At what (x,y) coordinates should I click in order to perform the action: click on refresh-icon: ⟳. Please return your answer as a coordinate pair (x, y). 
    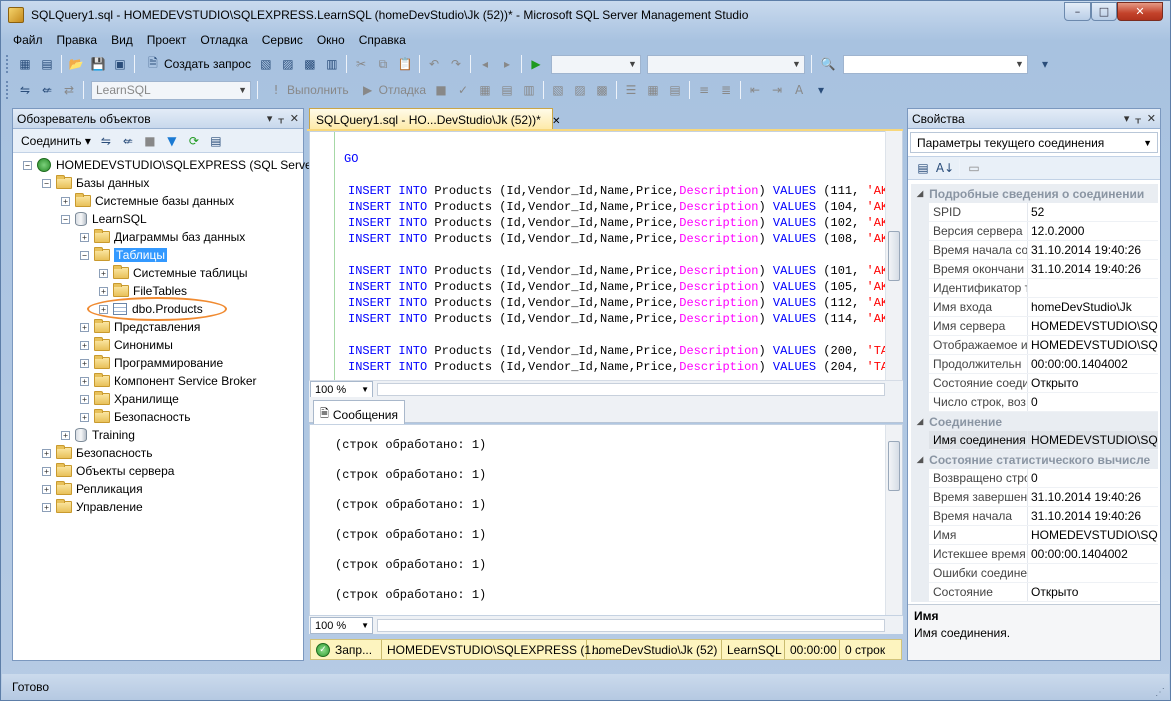
    Looking at the image, I should click on (194, 141).